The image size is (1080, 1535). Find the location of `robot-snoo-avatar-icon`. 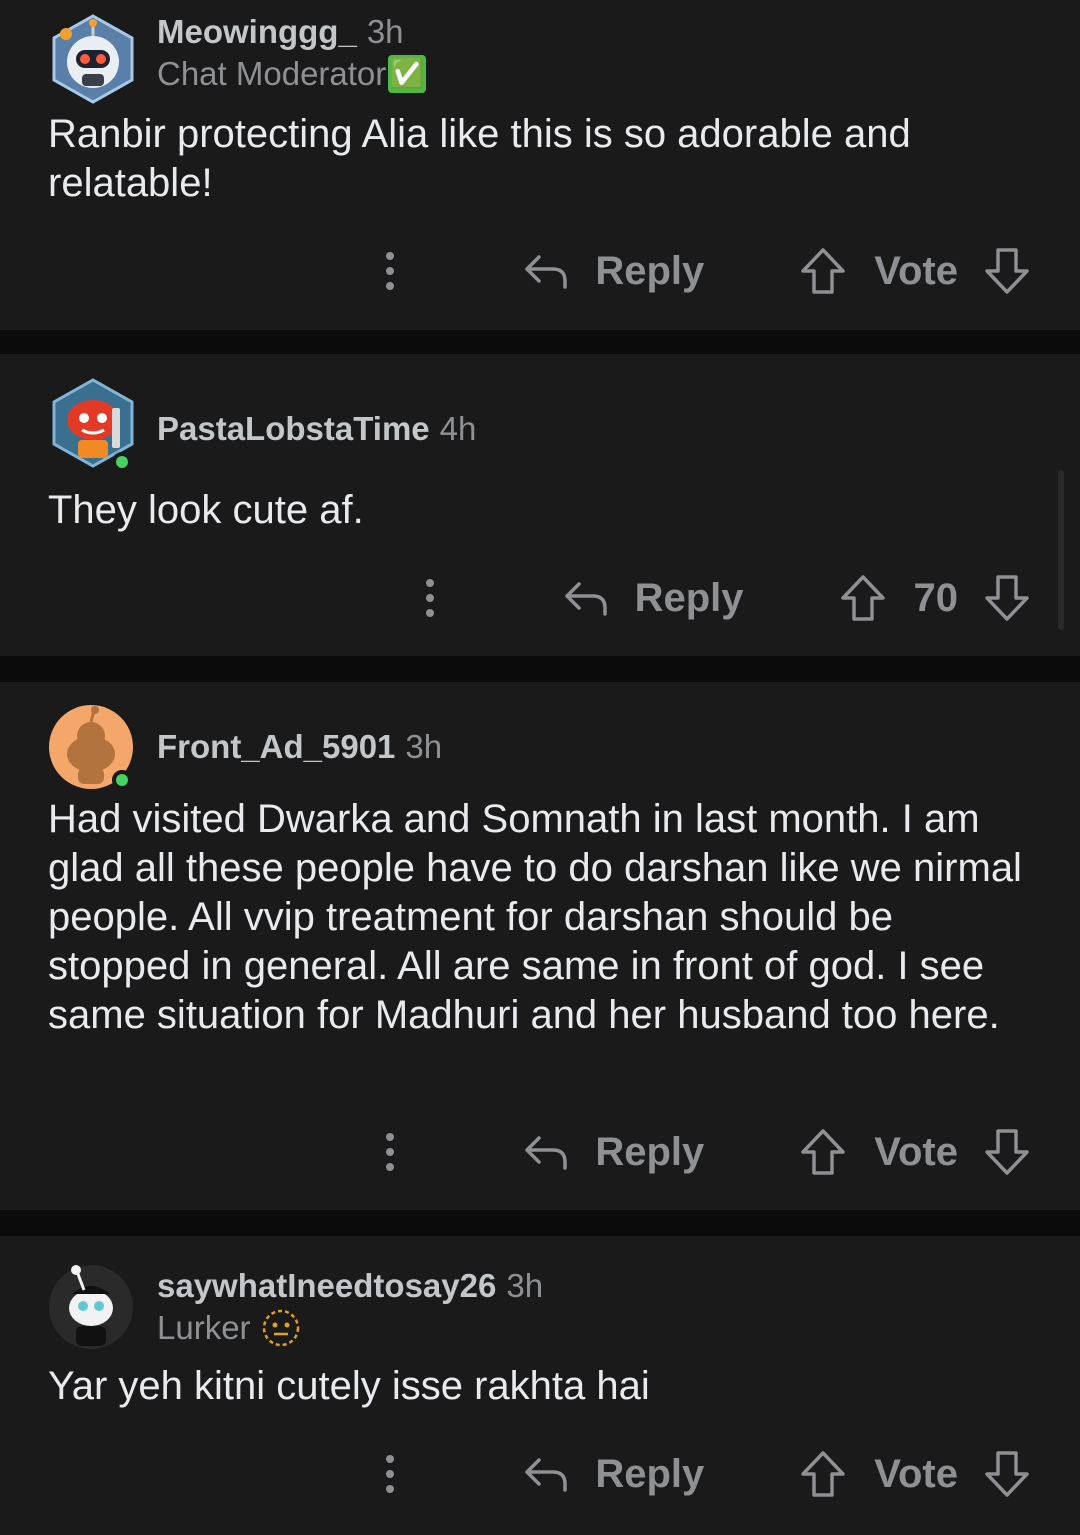

robot-snoo-avatar-icon is located at coordinates (93, 59).